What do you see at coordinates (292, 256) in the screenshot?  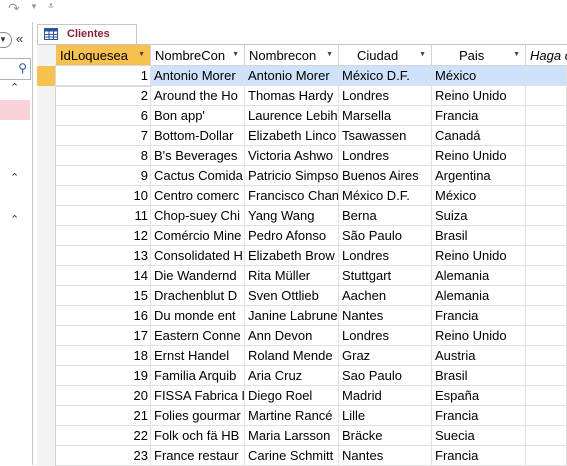 I see `table-cell: Elizabeth Brow` at bounding box center [292, 256].